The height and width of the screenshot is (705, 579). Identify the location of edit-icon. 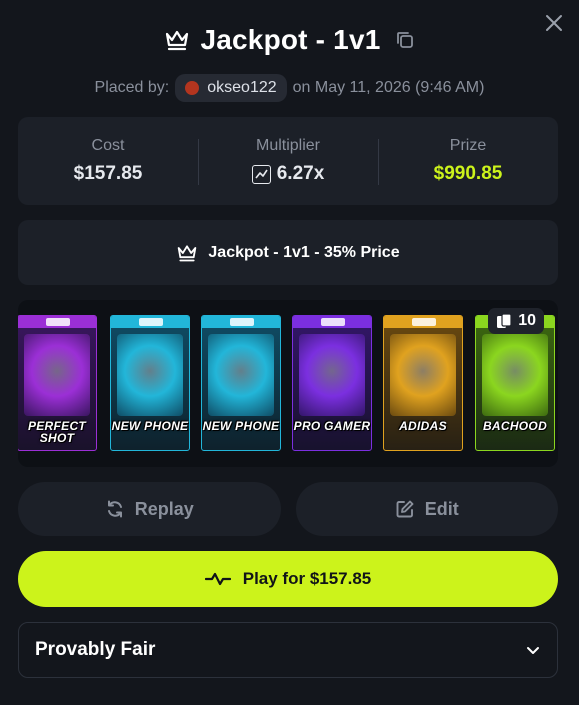
(405, 509).